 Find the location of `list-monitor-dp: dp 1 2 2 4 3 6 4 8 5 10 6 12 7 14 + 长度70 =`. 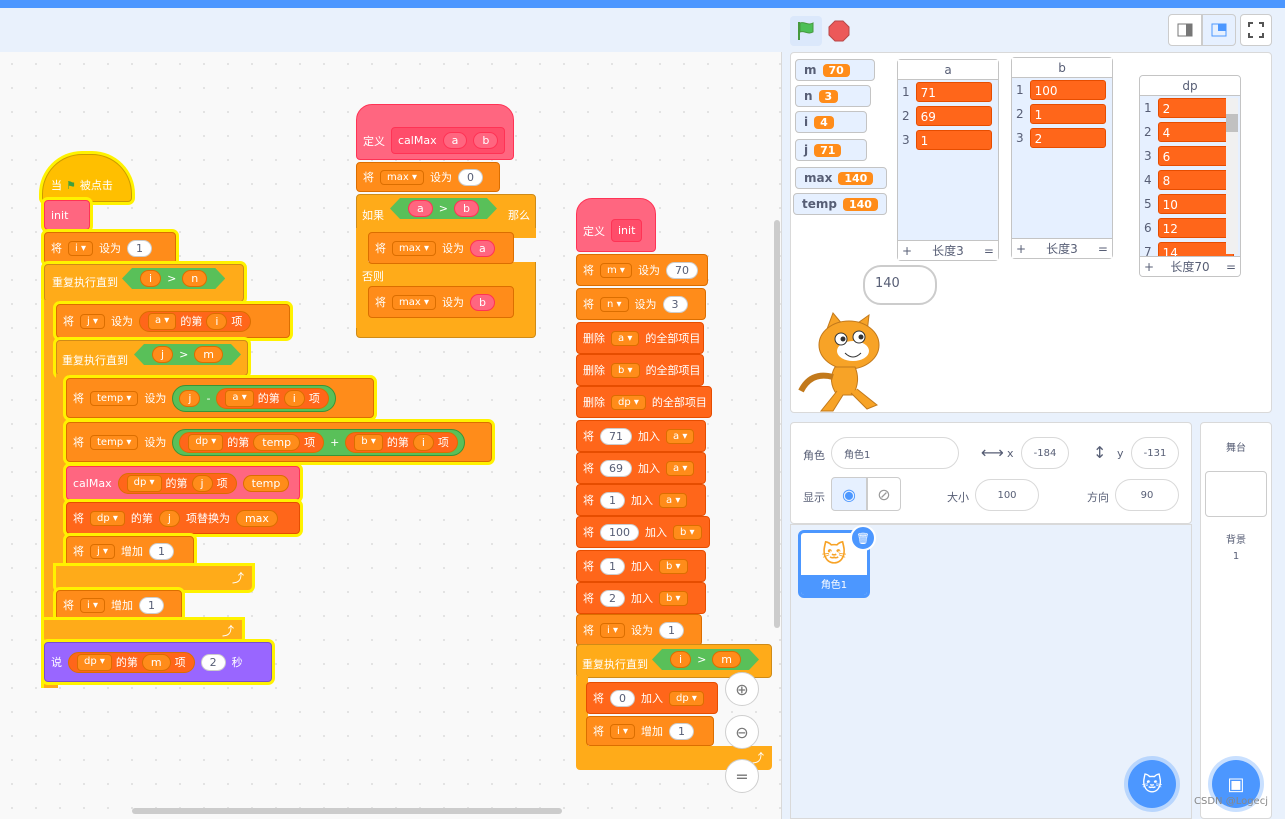

list-monitor-dp: dp 1 2 2 4 3 6 4 8 5 10 6 12 7 14 + 长度70 = is located at coordinates (1190, 176).